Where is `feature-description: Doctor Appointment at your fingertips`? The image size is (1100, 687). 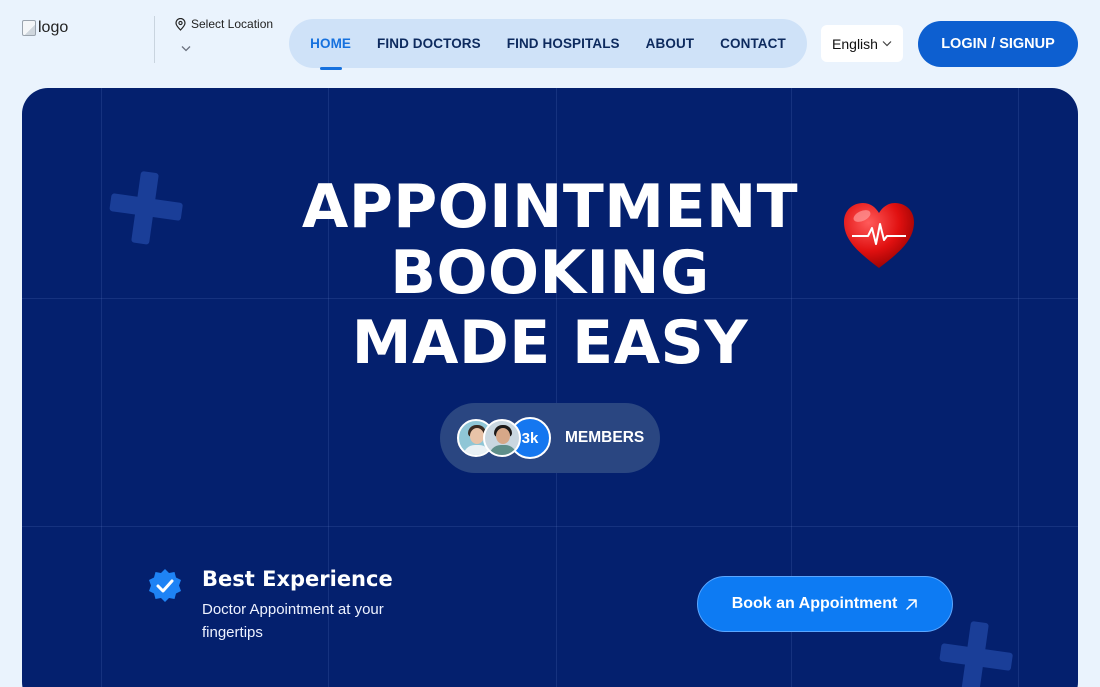 feature-description: Doctor Appointment at your fingertips is located at coordinates (293, 621).